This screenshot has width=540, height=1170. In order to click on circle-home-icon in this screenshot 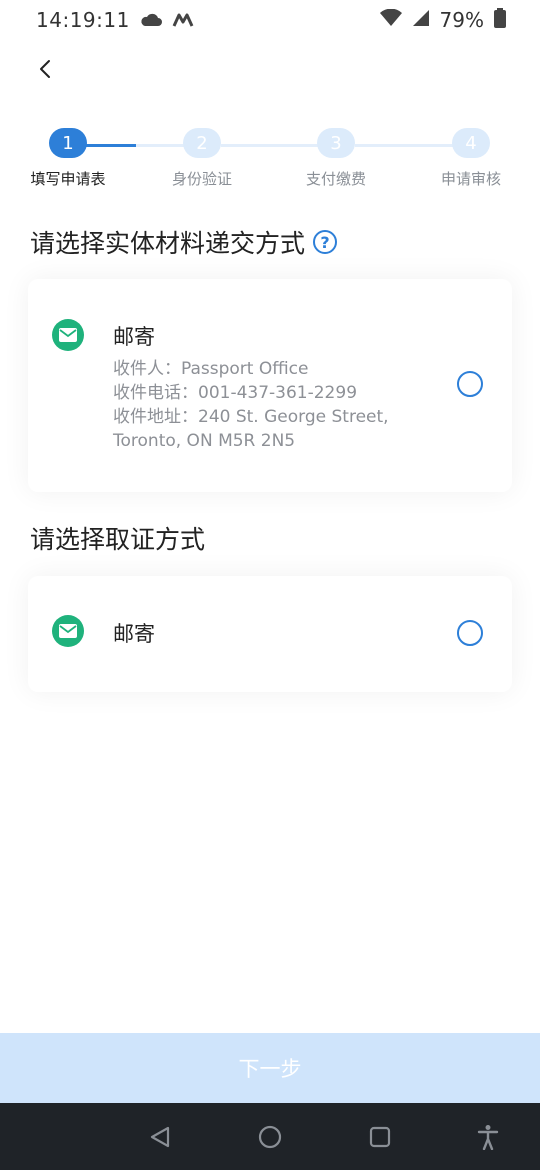, I will do `click(270, 1137)`.